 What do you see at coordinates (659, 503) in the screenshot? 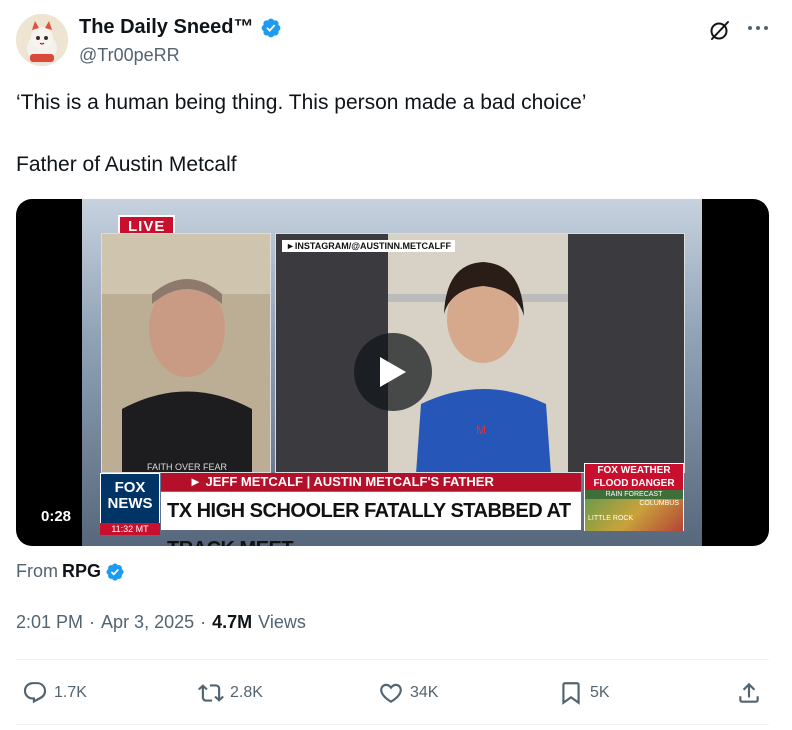
I see `weather-city: COLUMBUS` at bounding box center [659, 503].